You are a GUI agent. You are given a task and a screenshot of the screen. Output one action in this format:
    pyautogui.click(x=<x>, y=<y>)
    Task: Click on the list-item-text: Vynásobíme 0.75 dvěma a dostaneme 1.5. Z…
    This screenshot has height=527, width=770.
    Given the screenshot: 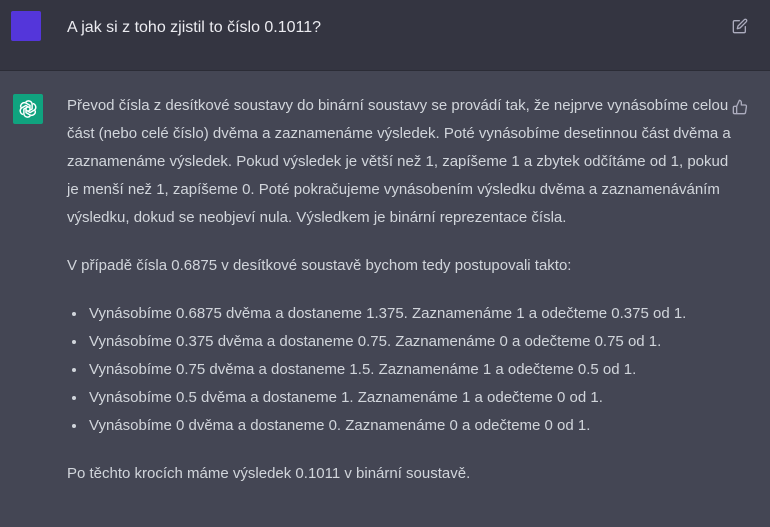 What is the action you would take?
    pyautogui.click(x=363, y=369)
    